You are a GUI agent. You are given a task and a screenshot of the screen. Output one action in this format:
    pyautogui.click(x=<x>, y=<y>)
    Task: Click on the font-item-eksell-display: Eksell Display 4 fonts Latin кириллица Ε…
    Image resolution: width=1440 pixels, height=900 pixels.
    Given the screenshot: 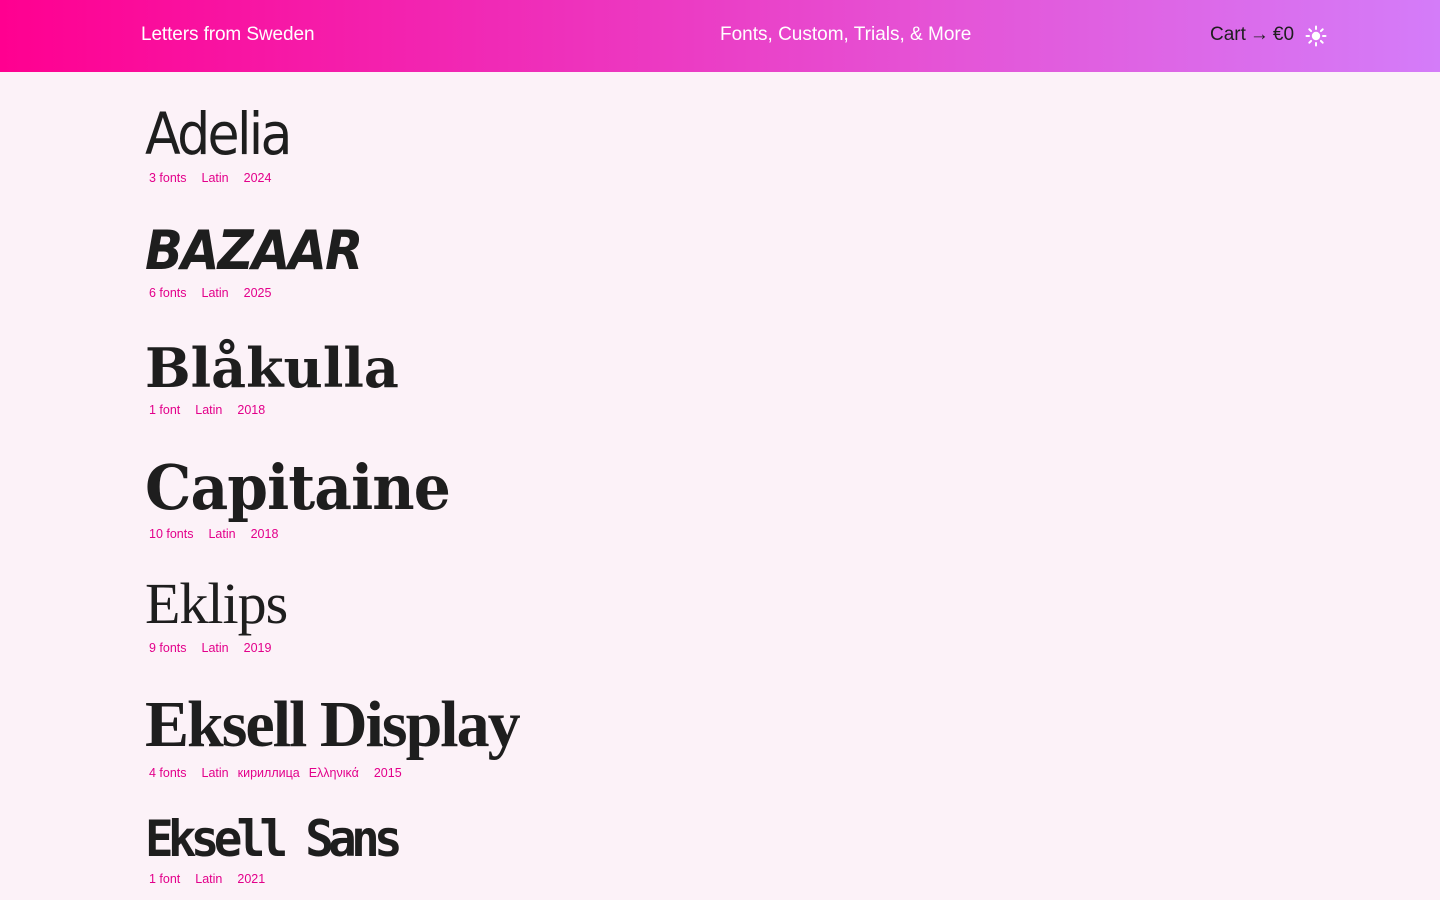 What is the action you would take?
    pyautogui.click(x=333, y=736)
    